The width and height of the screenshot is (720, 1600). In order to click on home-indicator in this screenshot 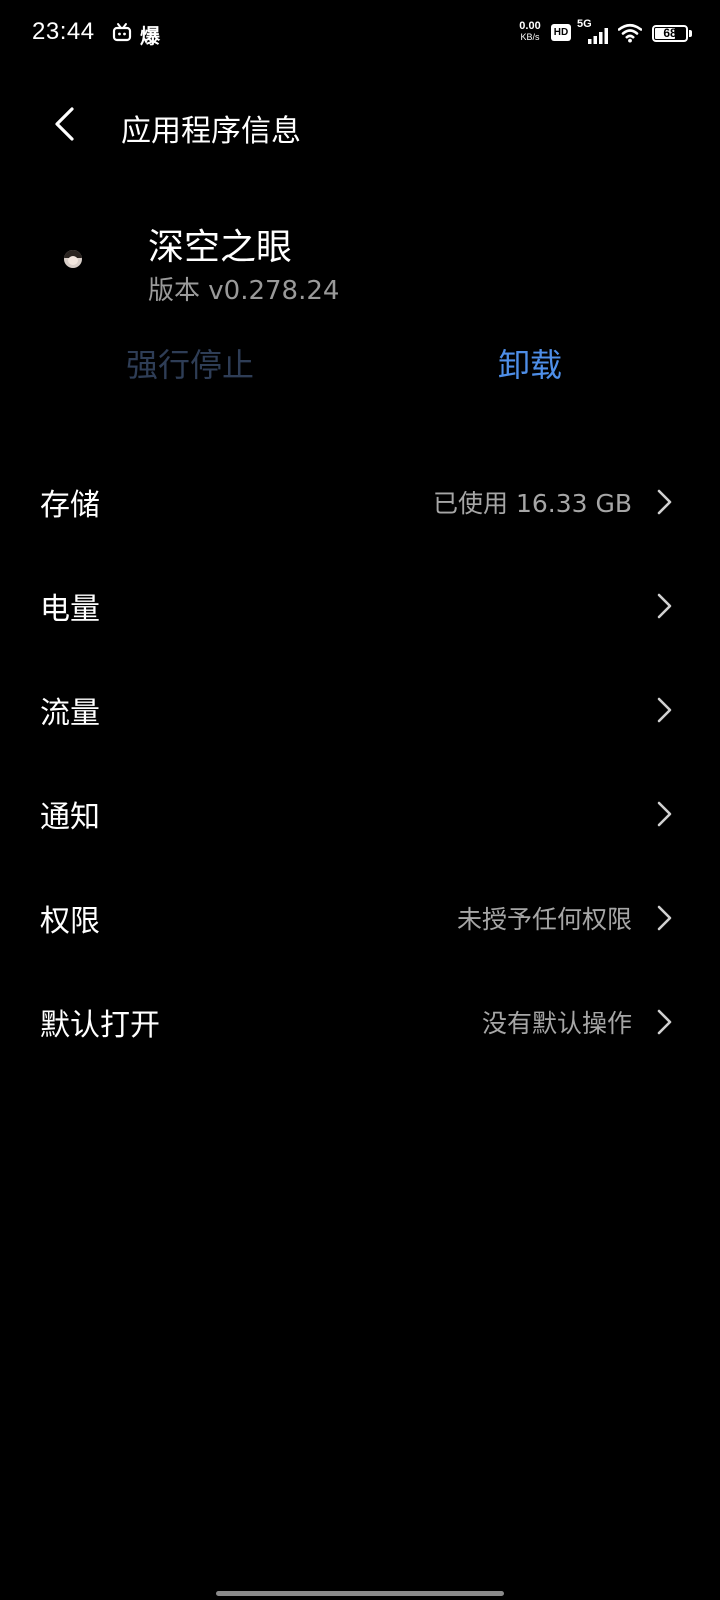, I will do `click(360, 1593)`.